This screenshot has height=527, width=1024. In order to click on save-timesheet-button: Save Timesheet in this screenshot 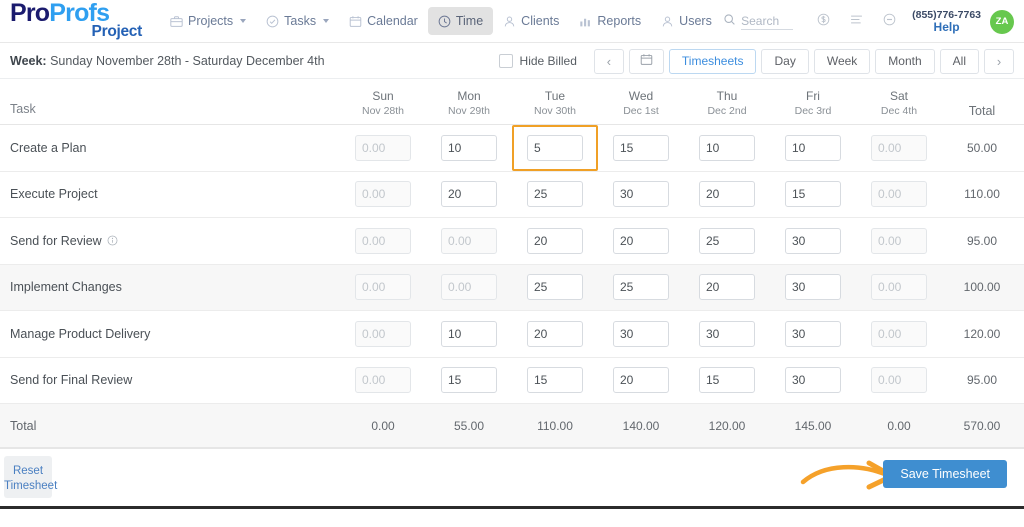, I will do `click(945, 474)`.